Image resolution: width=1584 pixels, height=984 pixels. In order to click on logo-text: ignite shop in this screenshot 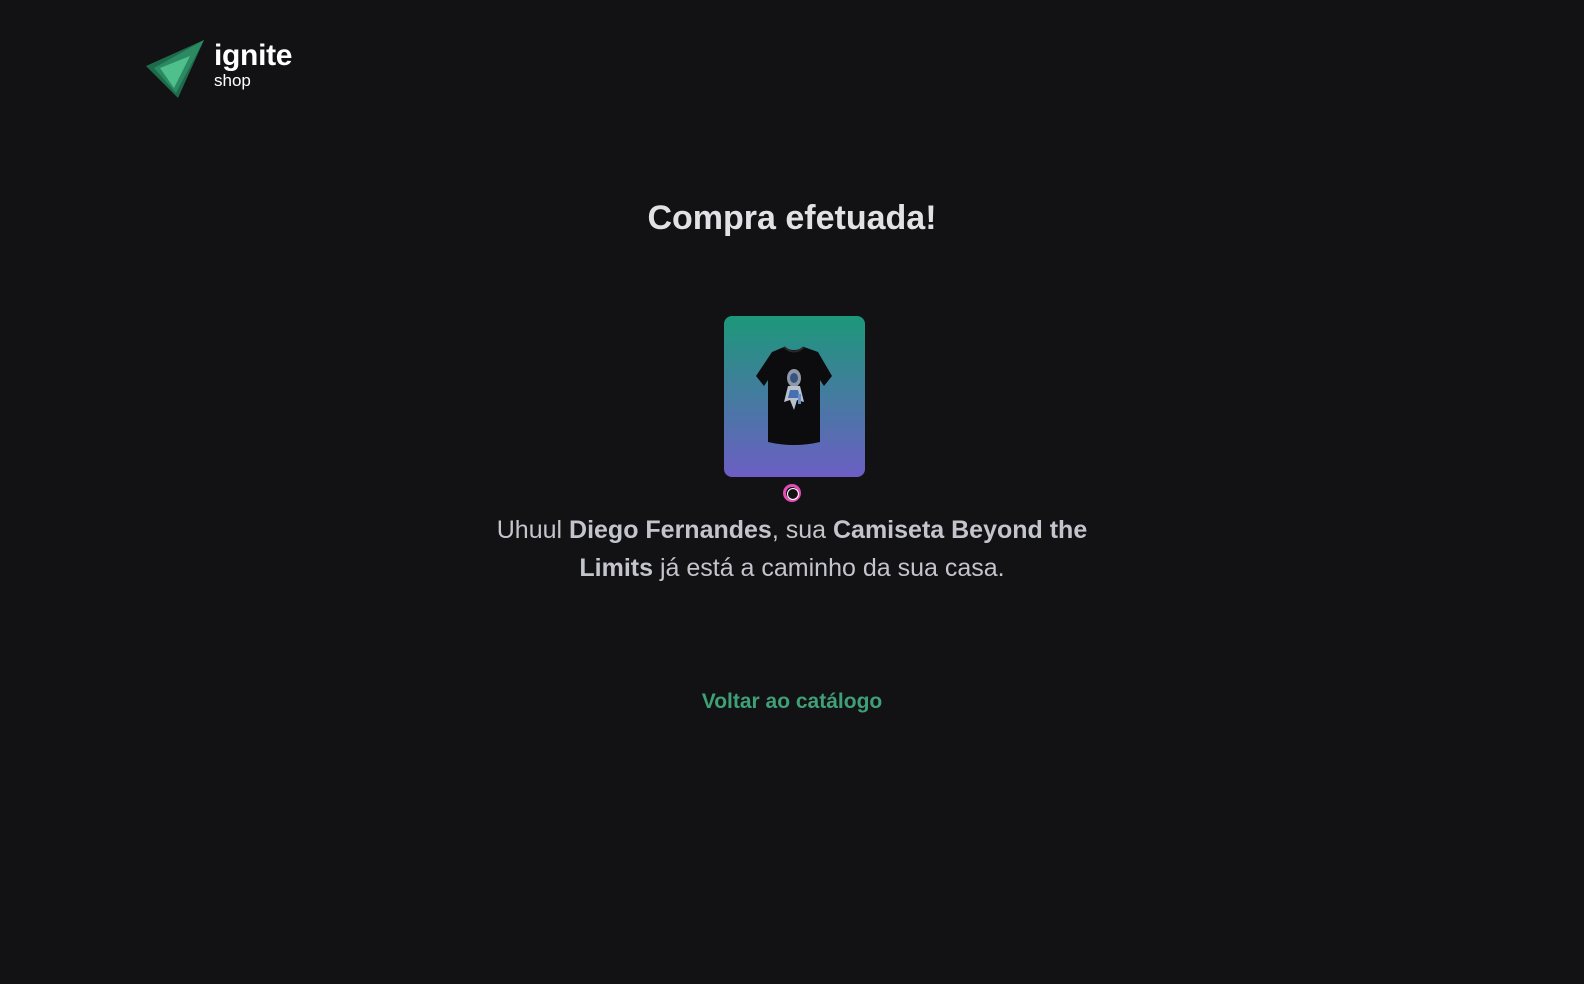, I will do `click(253, 64)`.